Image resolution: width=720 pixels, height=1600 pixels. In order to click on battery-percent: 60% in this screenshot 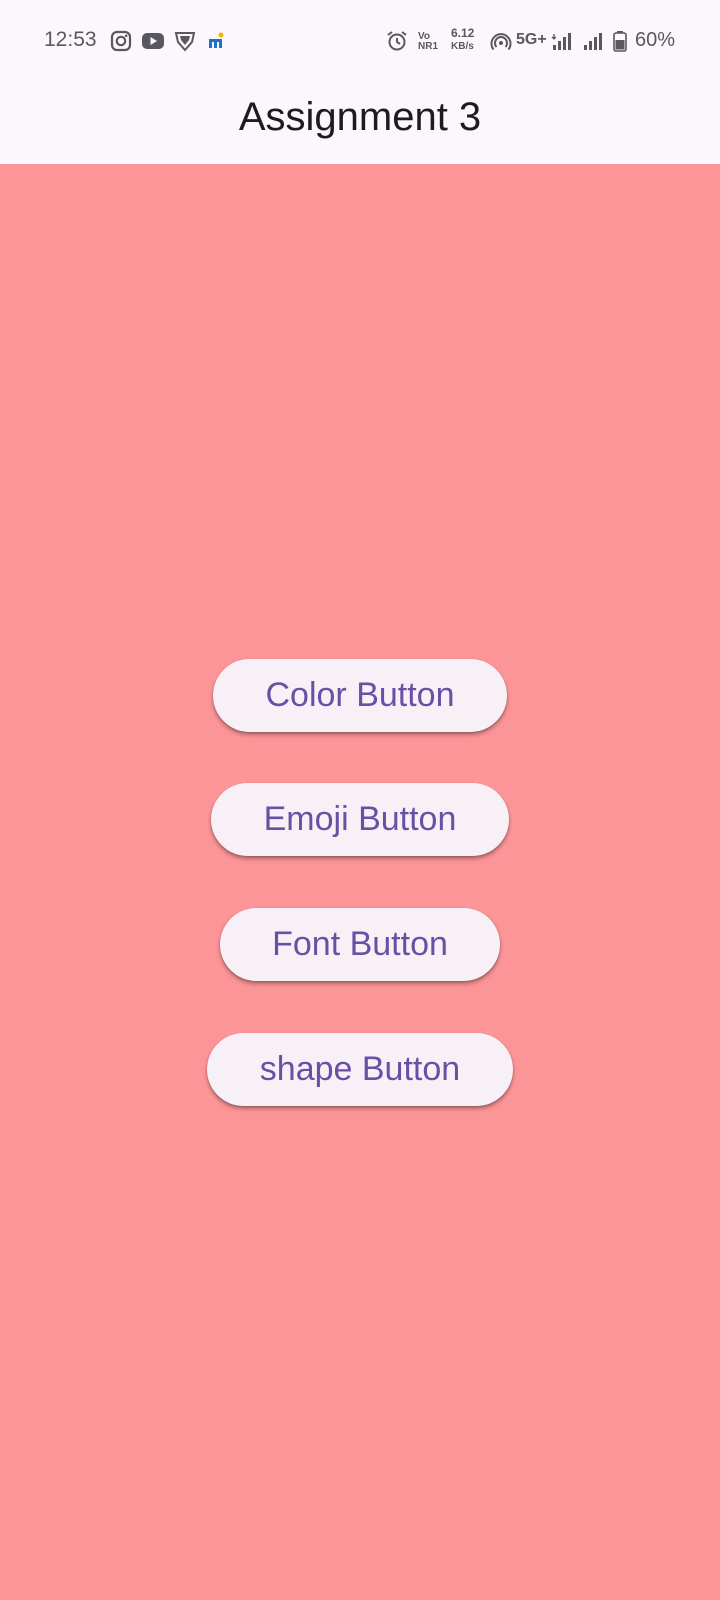, I will do `click(655, 40)`.